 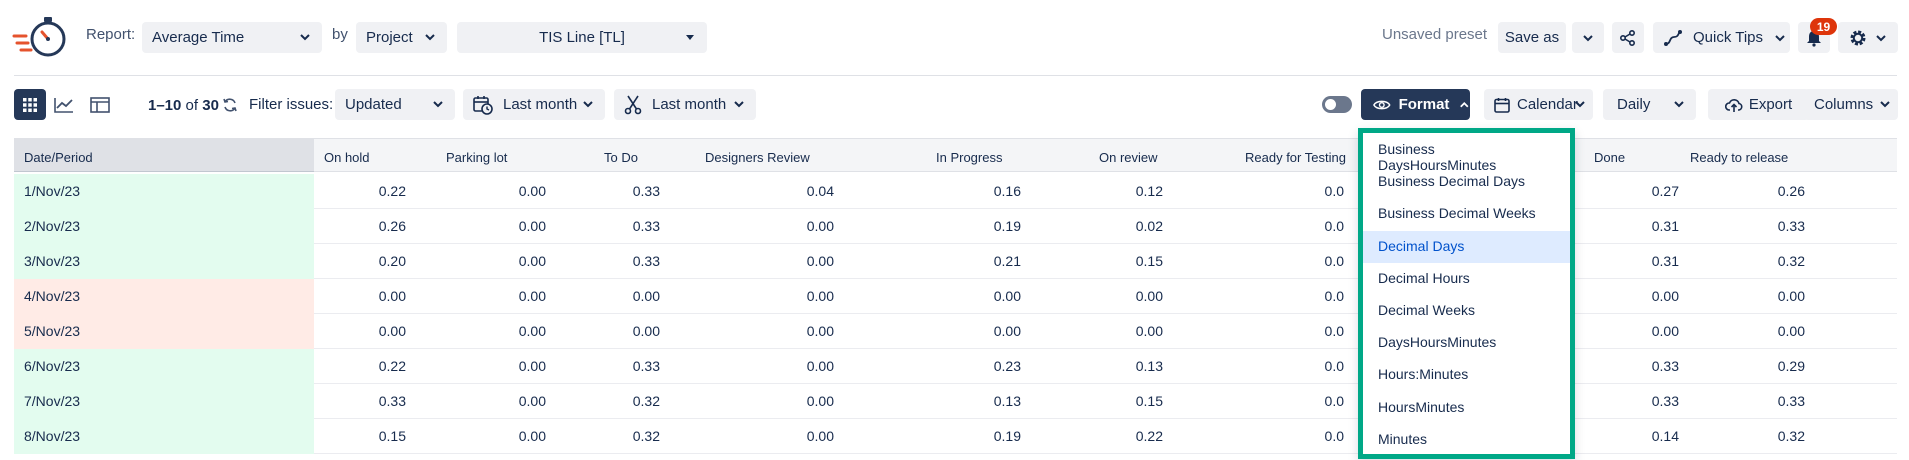 What do you see at coordinates (820, 191) in the screenshot?
I see `value-cell: 0.04` at bounding box center [820, 191].